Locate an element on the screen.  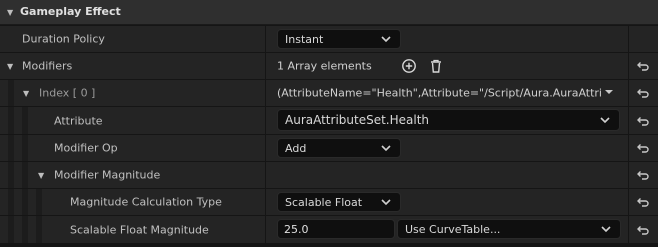
scalable-float-input: 25.0 is located at coordinates (336, 229).